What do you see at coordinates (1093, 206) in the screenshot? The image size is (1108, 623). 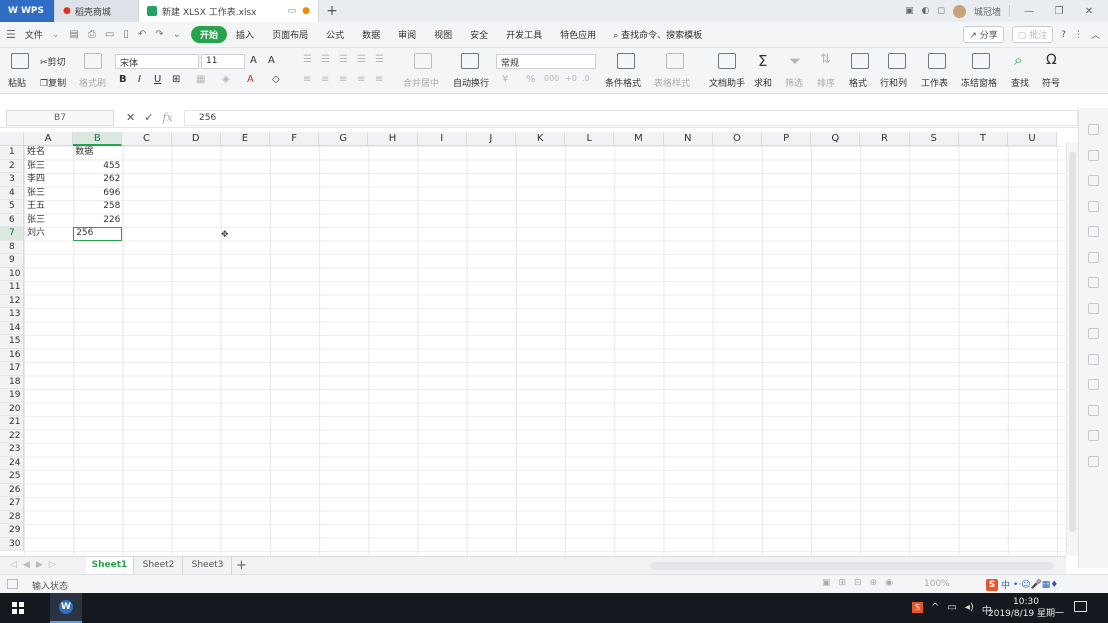 I see `shape-icon` at bounding box center [1093, 206].